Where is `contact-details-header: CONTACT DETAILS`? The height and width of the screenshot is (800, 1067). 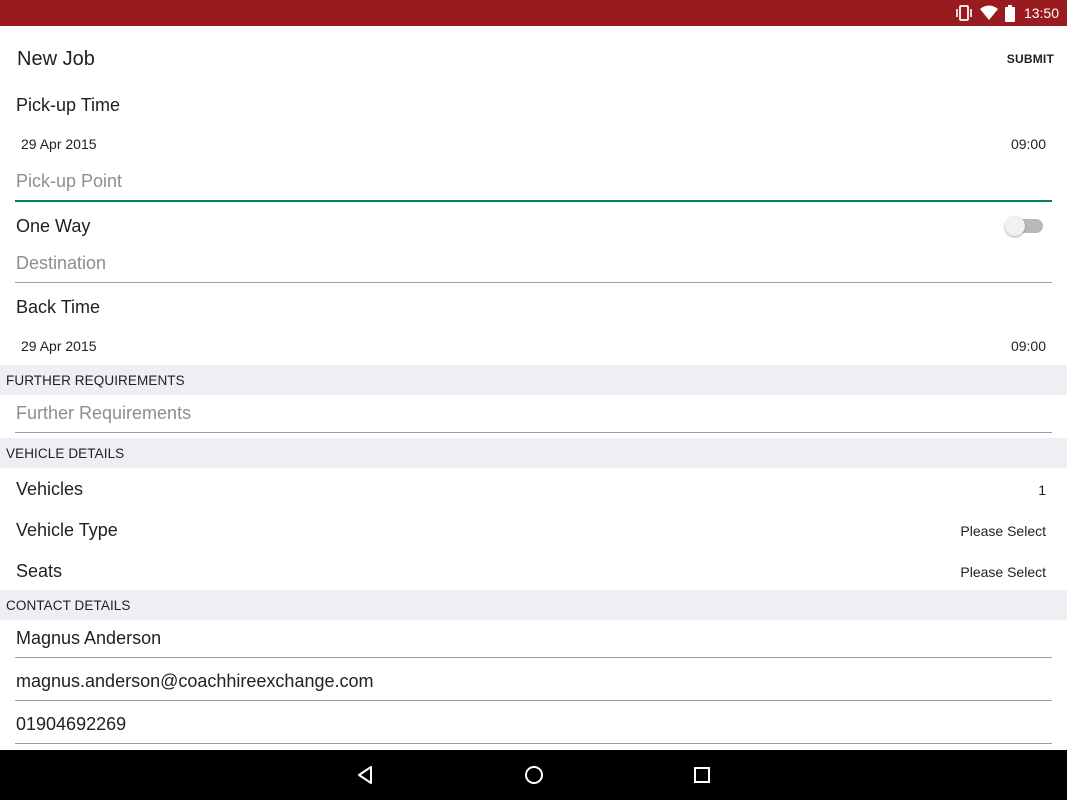
contact-details-header: CONTACT DETAILS is located at coordinates (533, 605).